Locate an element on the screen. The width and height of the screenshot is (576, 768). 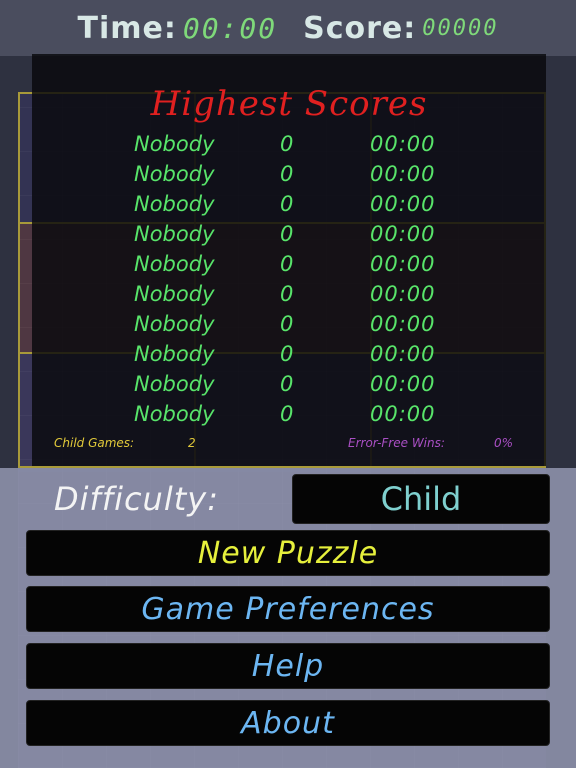
score-label: Score: is located at coordinates (360, 28).